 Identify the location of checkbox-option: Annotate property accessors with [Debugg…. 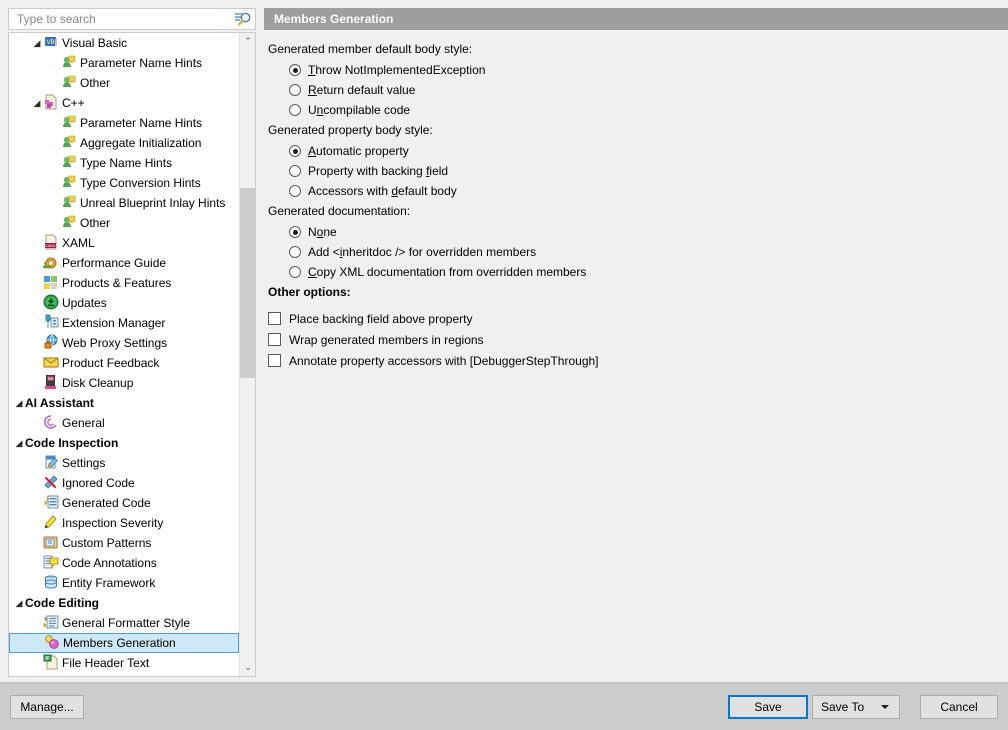
(433, 361).